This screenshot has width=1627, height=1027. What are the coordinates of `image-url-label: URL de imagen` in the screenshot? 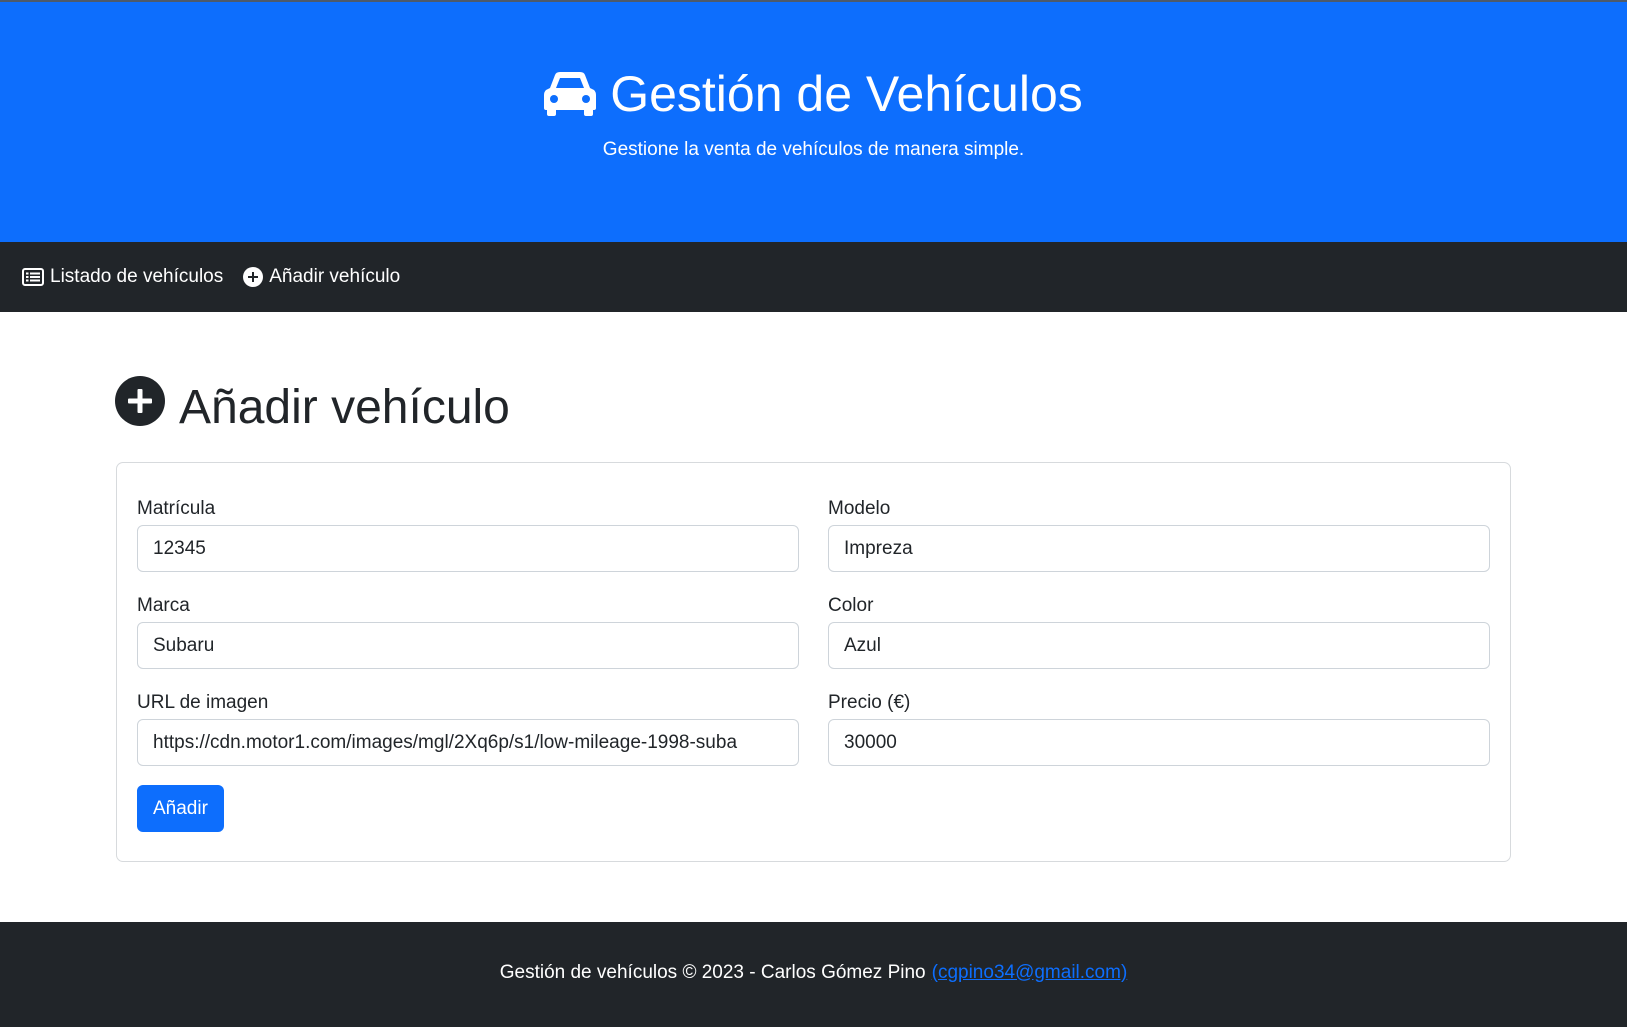 It's located at (203, 702).